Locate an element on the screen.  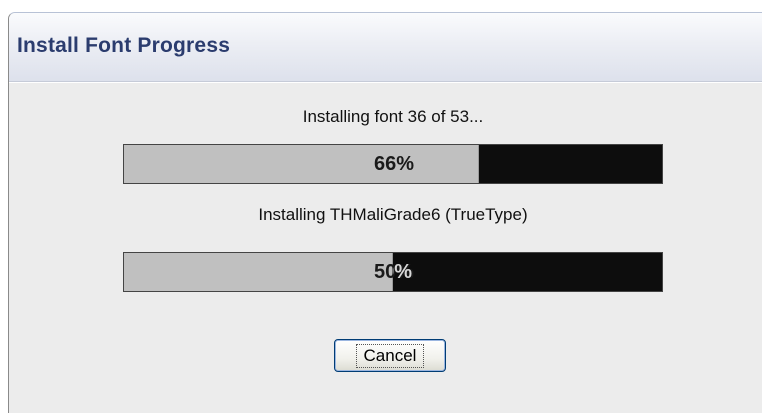
cancel-button-label: Cancel is located at coordinates (390, 355).